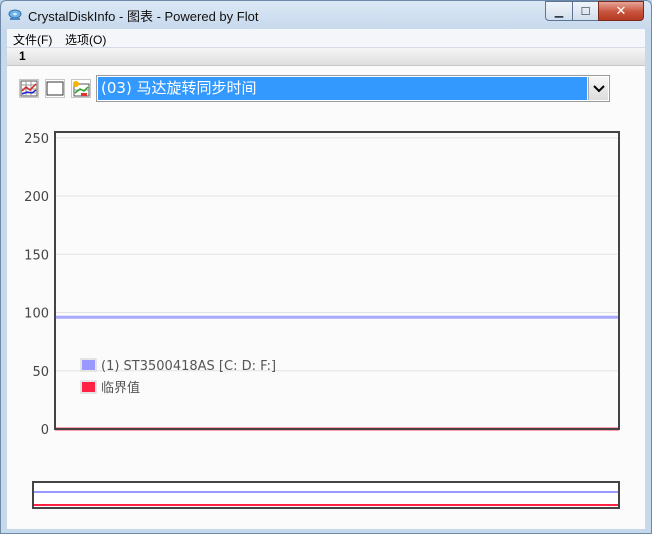  I want to click on menu-bar: 文件(F) 选项(O), so click(326, 38).